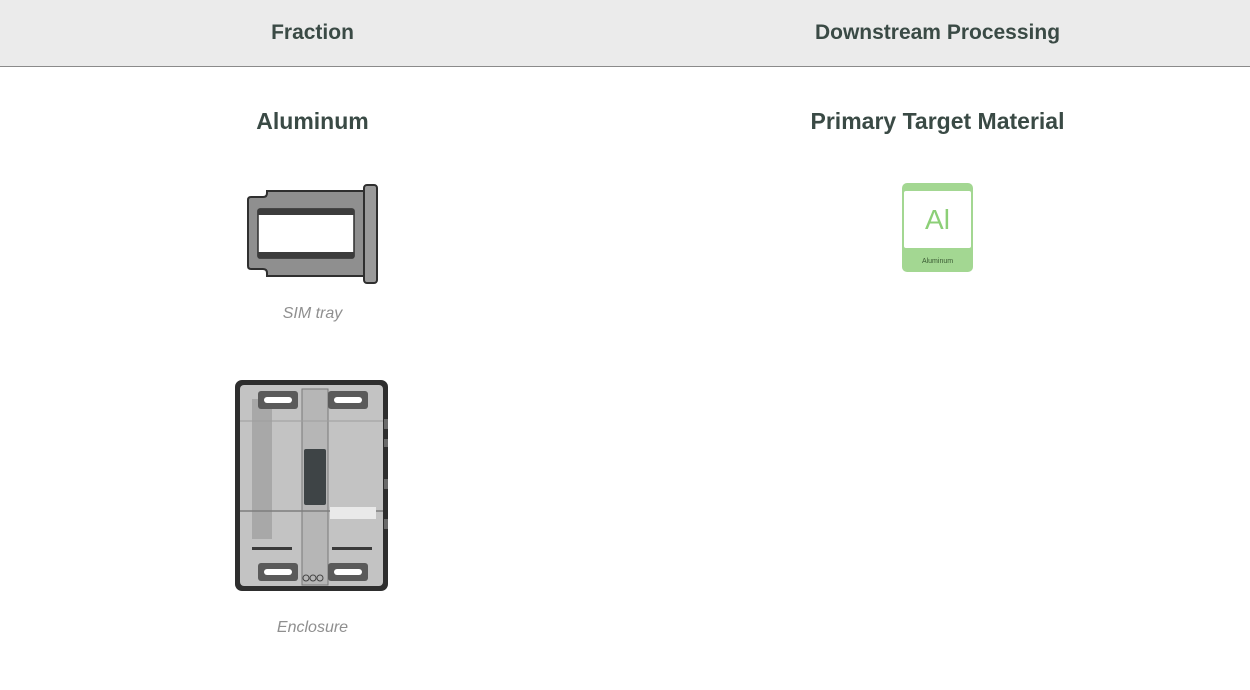 This screenshot has height=690, width=1250. What do you see at coordinates (625, 33) in the screenshot?
I see `table-header: Fraction Downstream Processing` at bounding box center [625, 33].